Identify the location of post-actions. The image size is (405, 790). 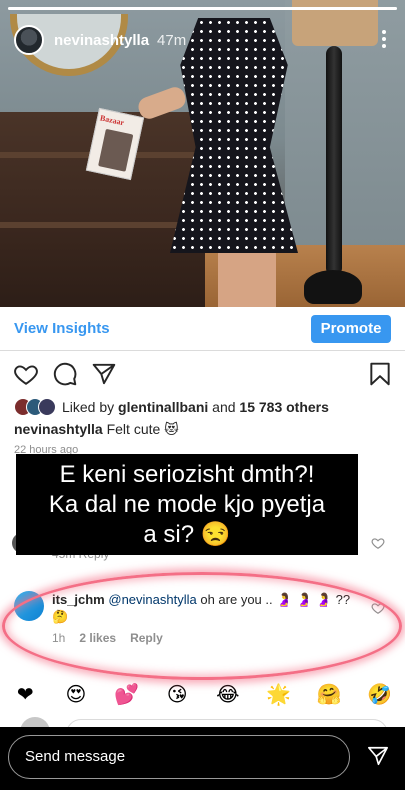
(202, 376).